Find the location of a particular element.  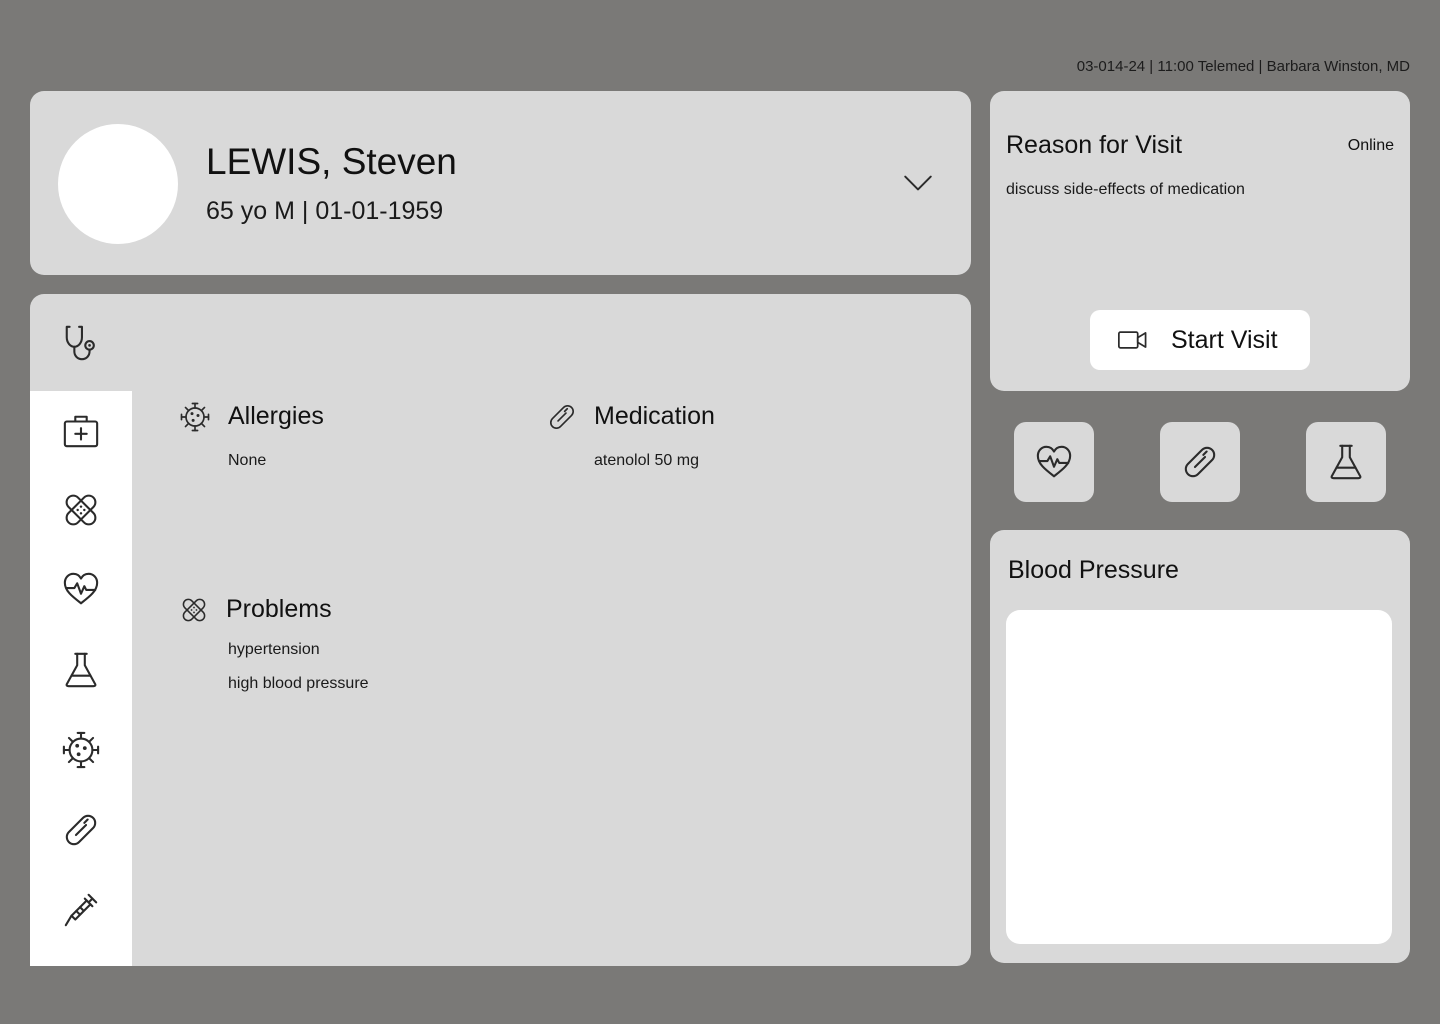

start-visit-button: Start Visit is located at coordinates (1200, 340).